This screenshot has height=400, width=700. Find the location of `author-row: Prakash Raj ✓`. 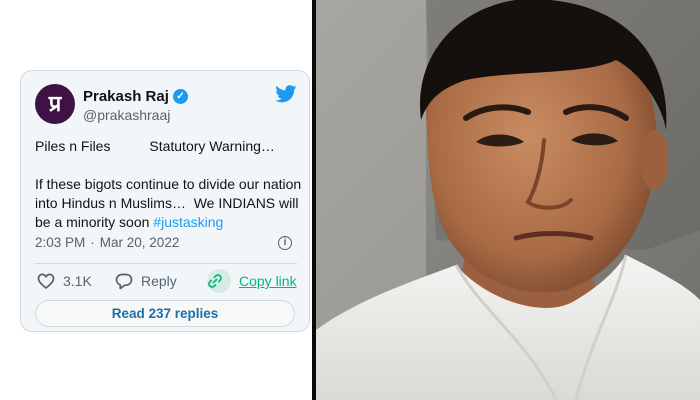

author-row: Prakash Raj ✓ is located at coordinates (135, 96).